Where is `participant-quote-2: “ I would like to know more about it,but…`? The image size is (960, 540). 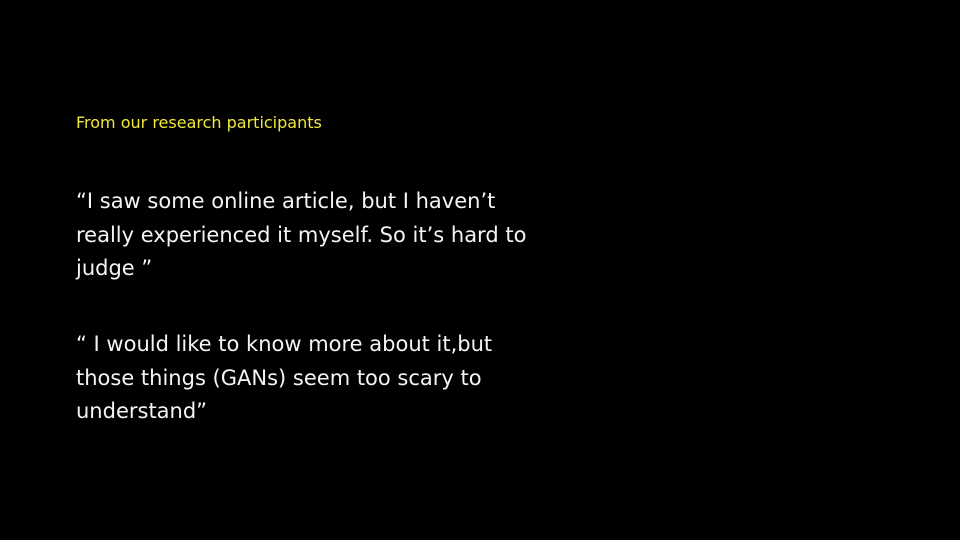 participant-quote-2: “ I would like to know more about it,but… is located at coordinates (284, 377).